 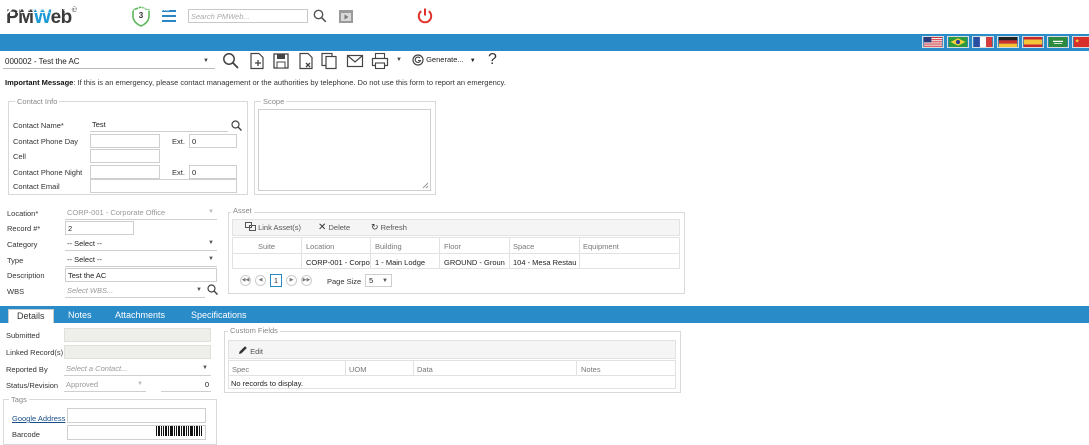 What do you see at coordinates (140, 316) in the screenshot?
I see `tab-attachments: Attachments` at bounding box center [140, 316].